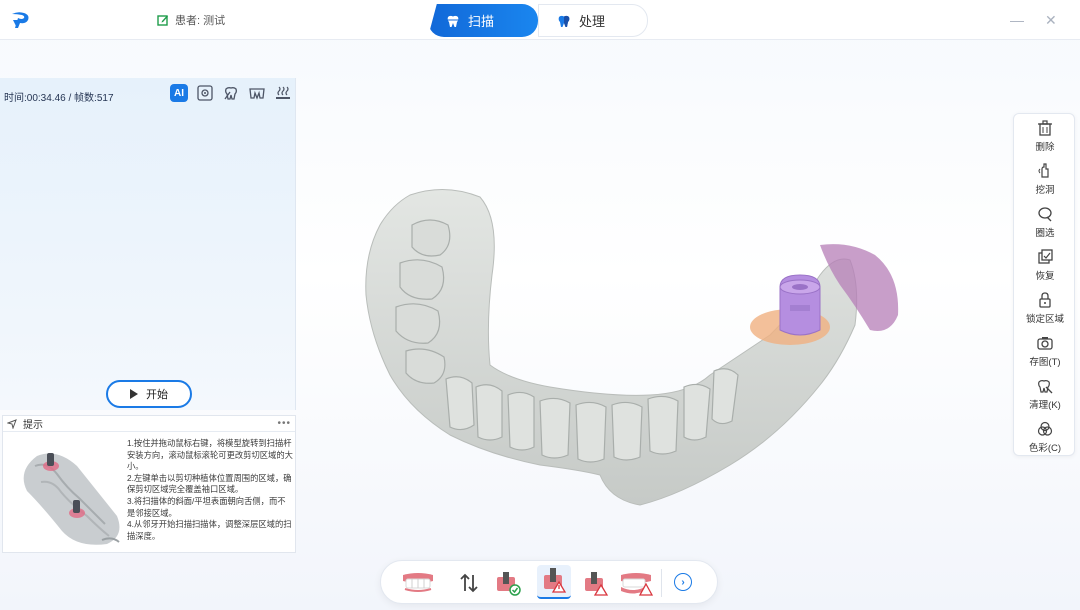 The image size is (1080, 610). I want to click on tooth-process-icon, so click(564, 21).